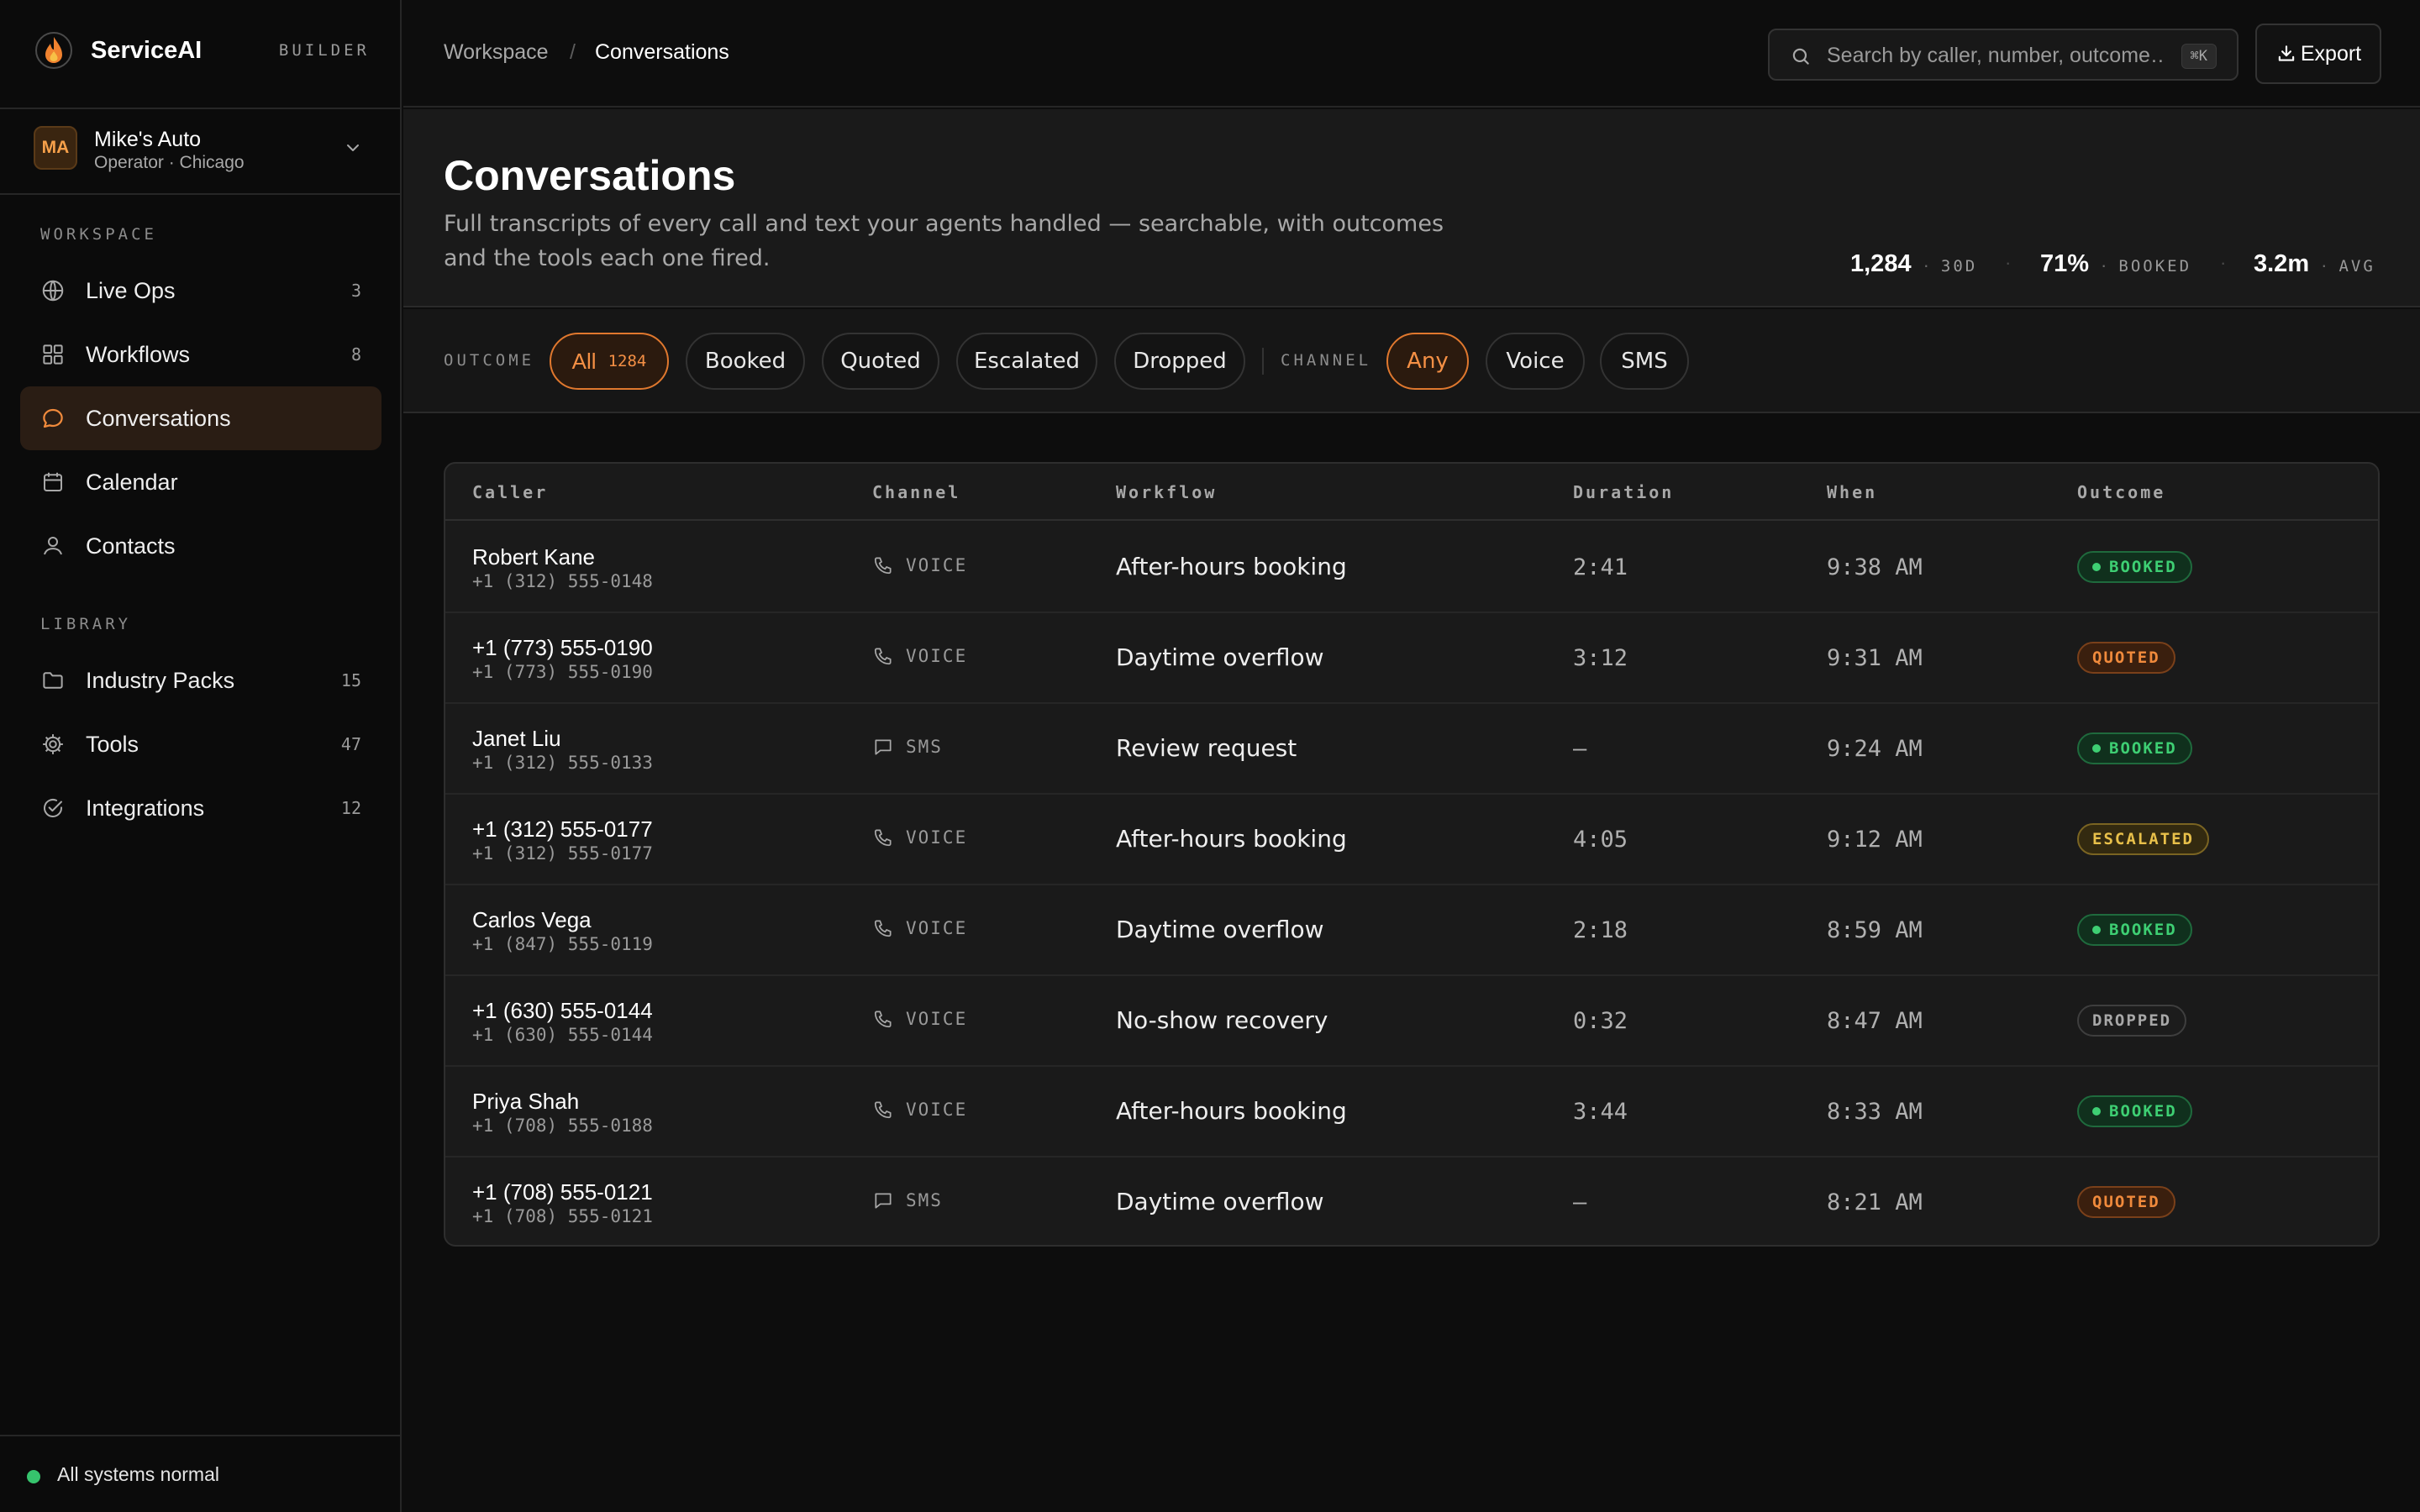  What do you see at coordinates (1914, 264) in the screenshot?
I see `stat-total: 1,284 · 30D` at bounding box center [1914, 264].